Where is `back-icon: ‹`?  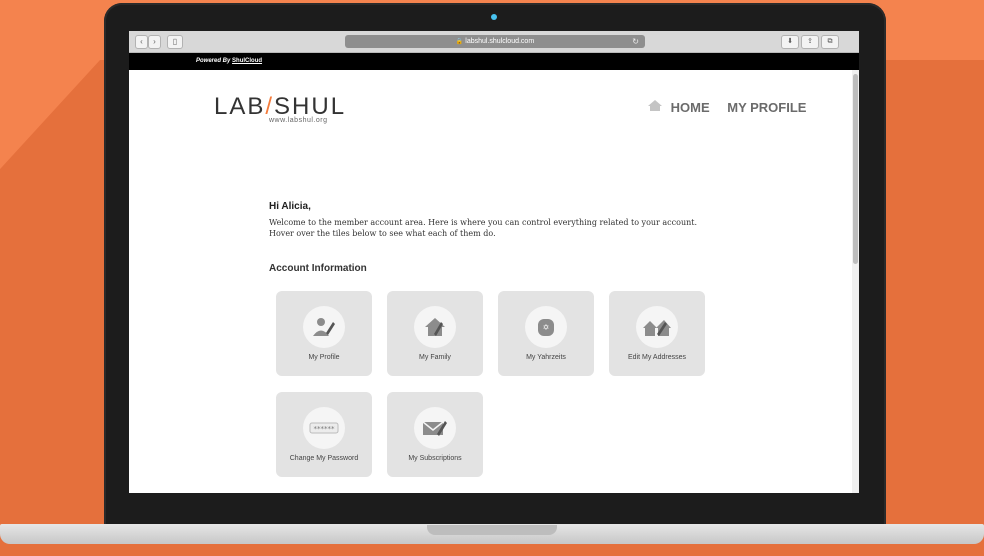
back-icon: ‹ is located at coordinates (141, 41).